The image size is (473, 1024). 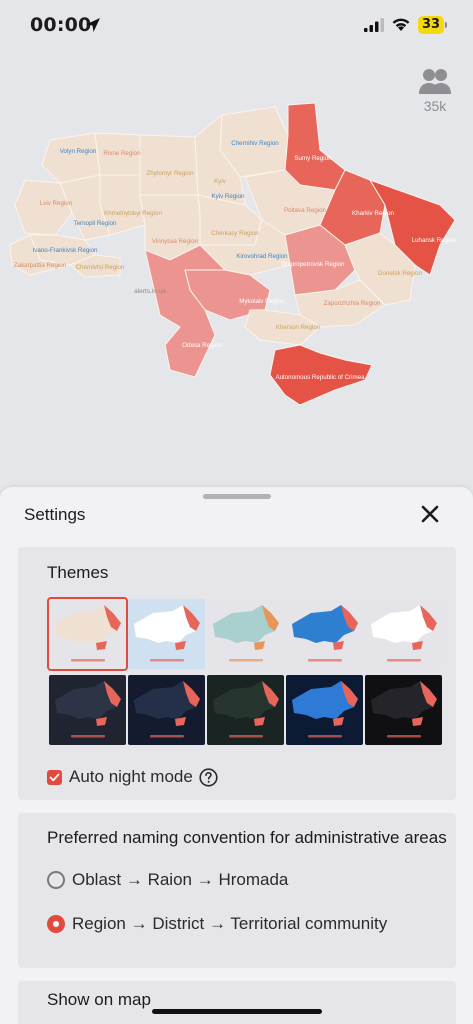 I want to click on region-label: Lviv Region, so click(x=56, y=203).